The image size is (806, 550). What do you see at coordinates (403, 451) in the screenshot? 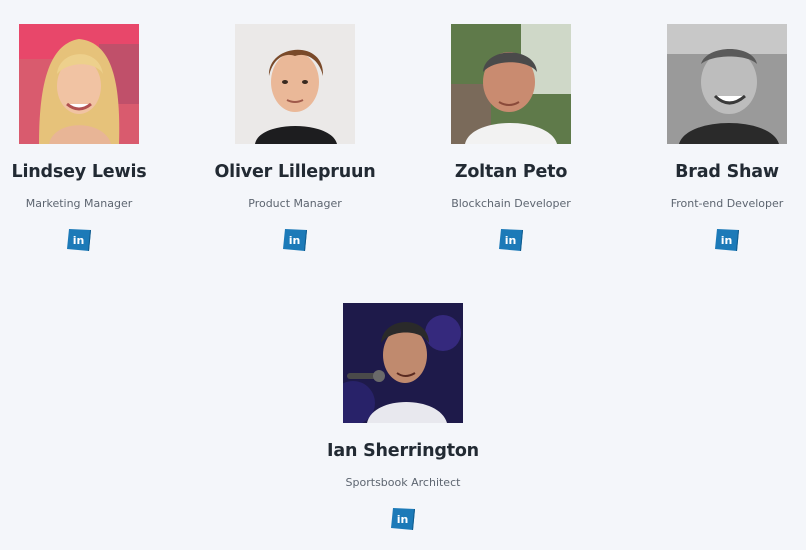
I see `member-name: Ian Sherrington` at bounding box center [403, 451].